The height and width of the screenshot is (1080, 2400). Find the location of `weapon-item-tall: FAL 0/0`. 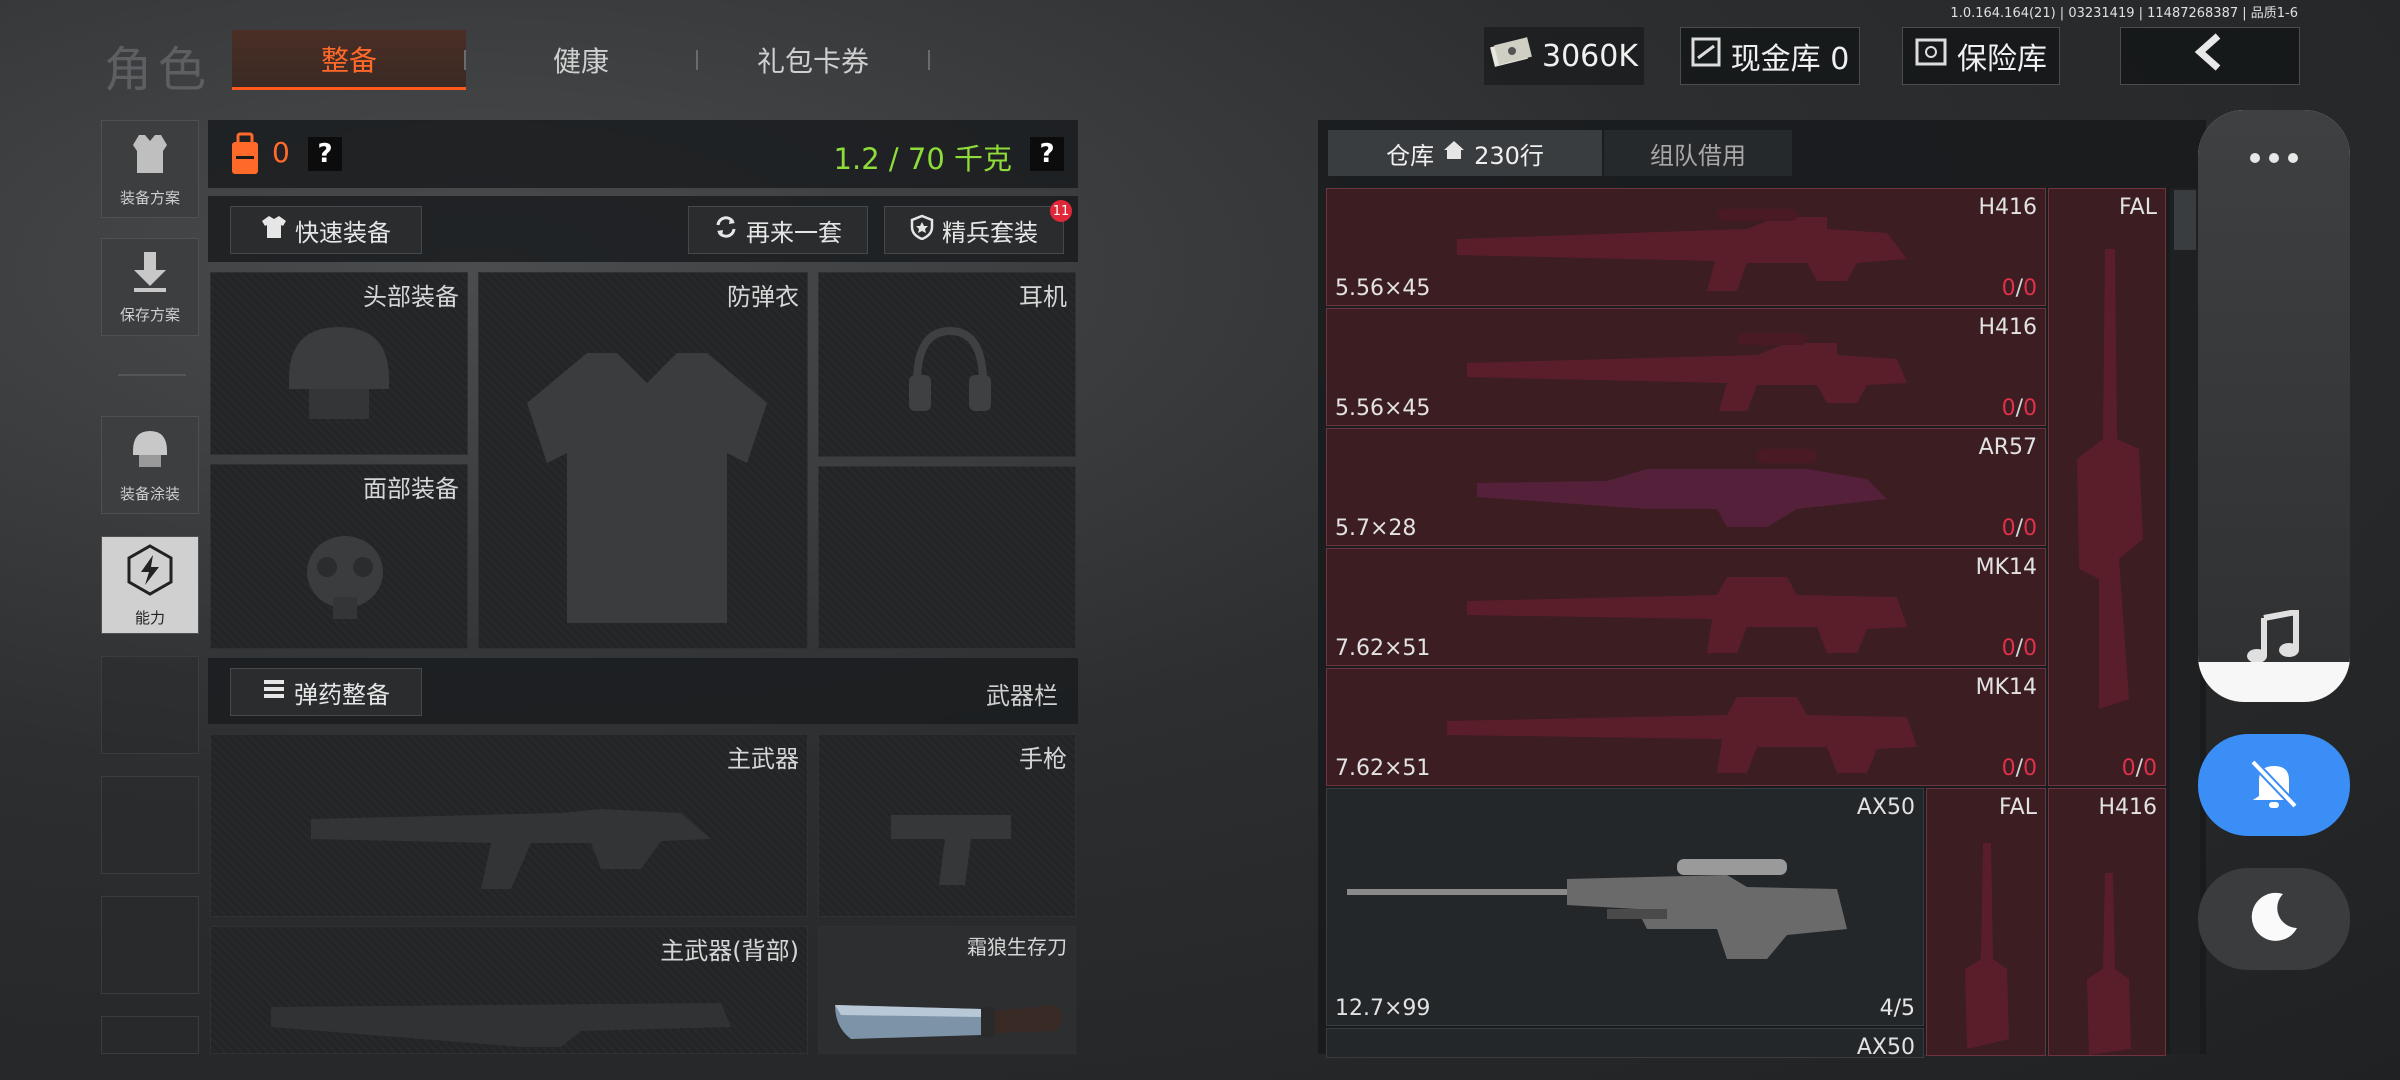

weapon-item-tall: FAL 0/0 is located at coordinates (2107, 487).